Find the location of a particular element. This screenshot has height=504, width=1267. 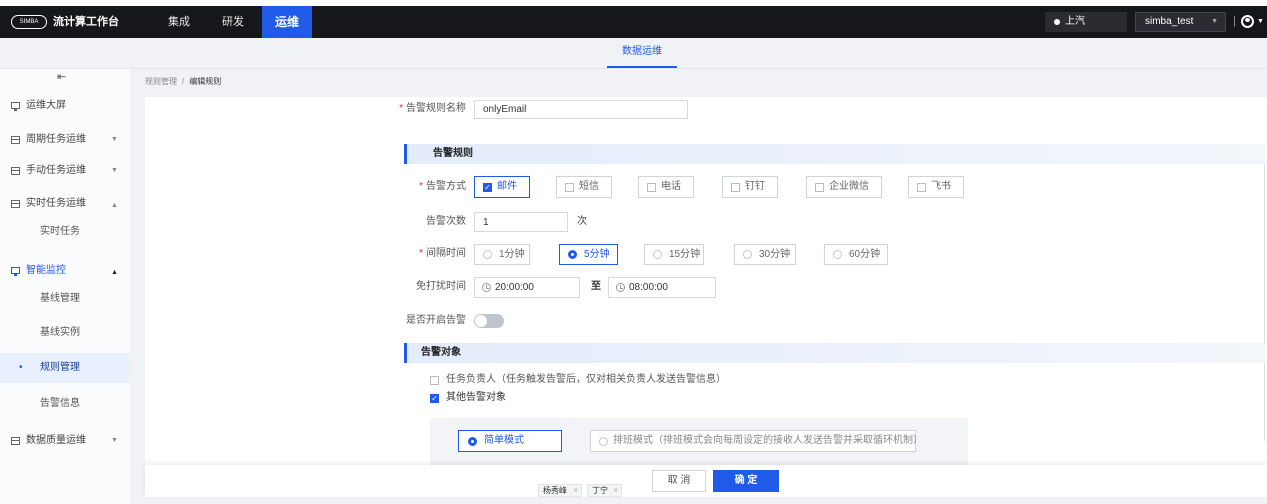

option-label: 60分钟 is located at coordinates (865, 254).